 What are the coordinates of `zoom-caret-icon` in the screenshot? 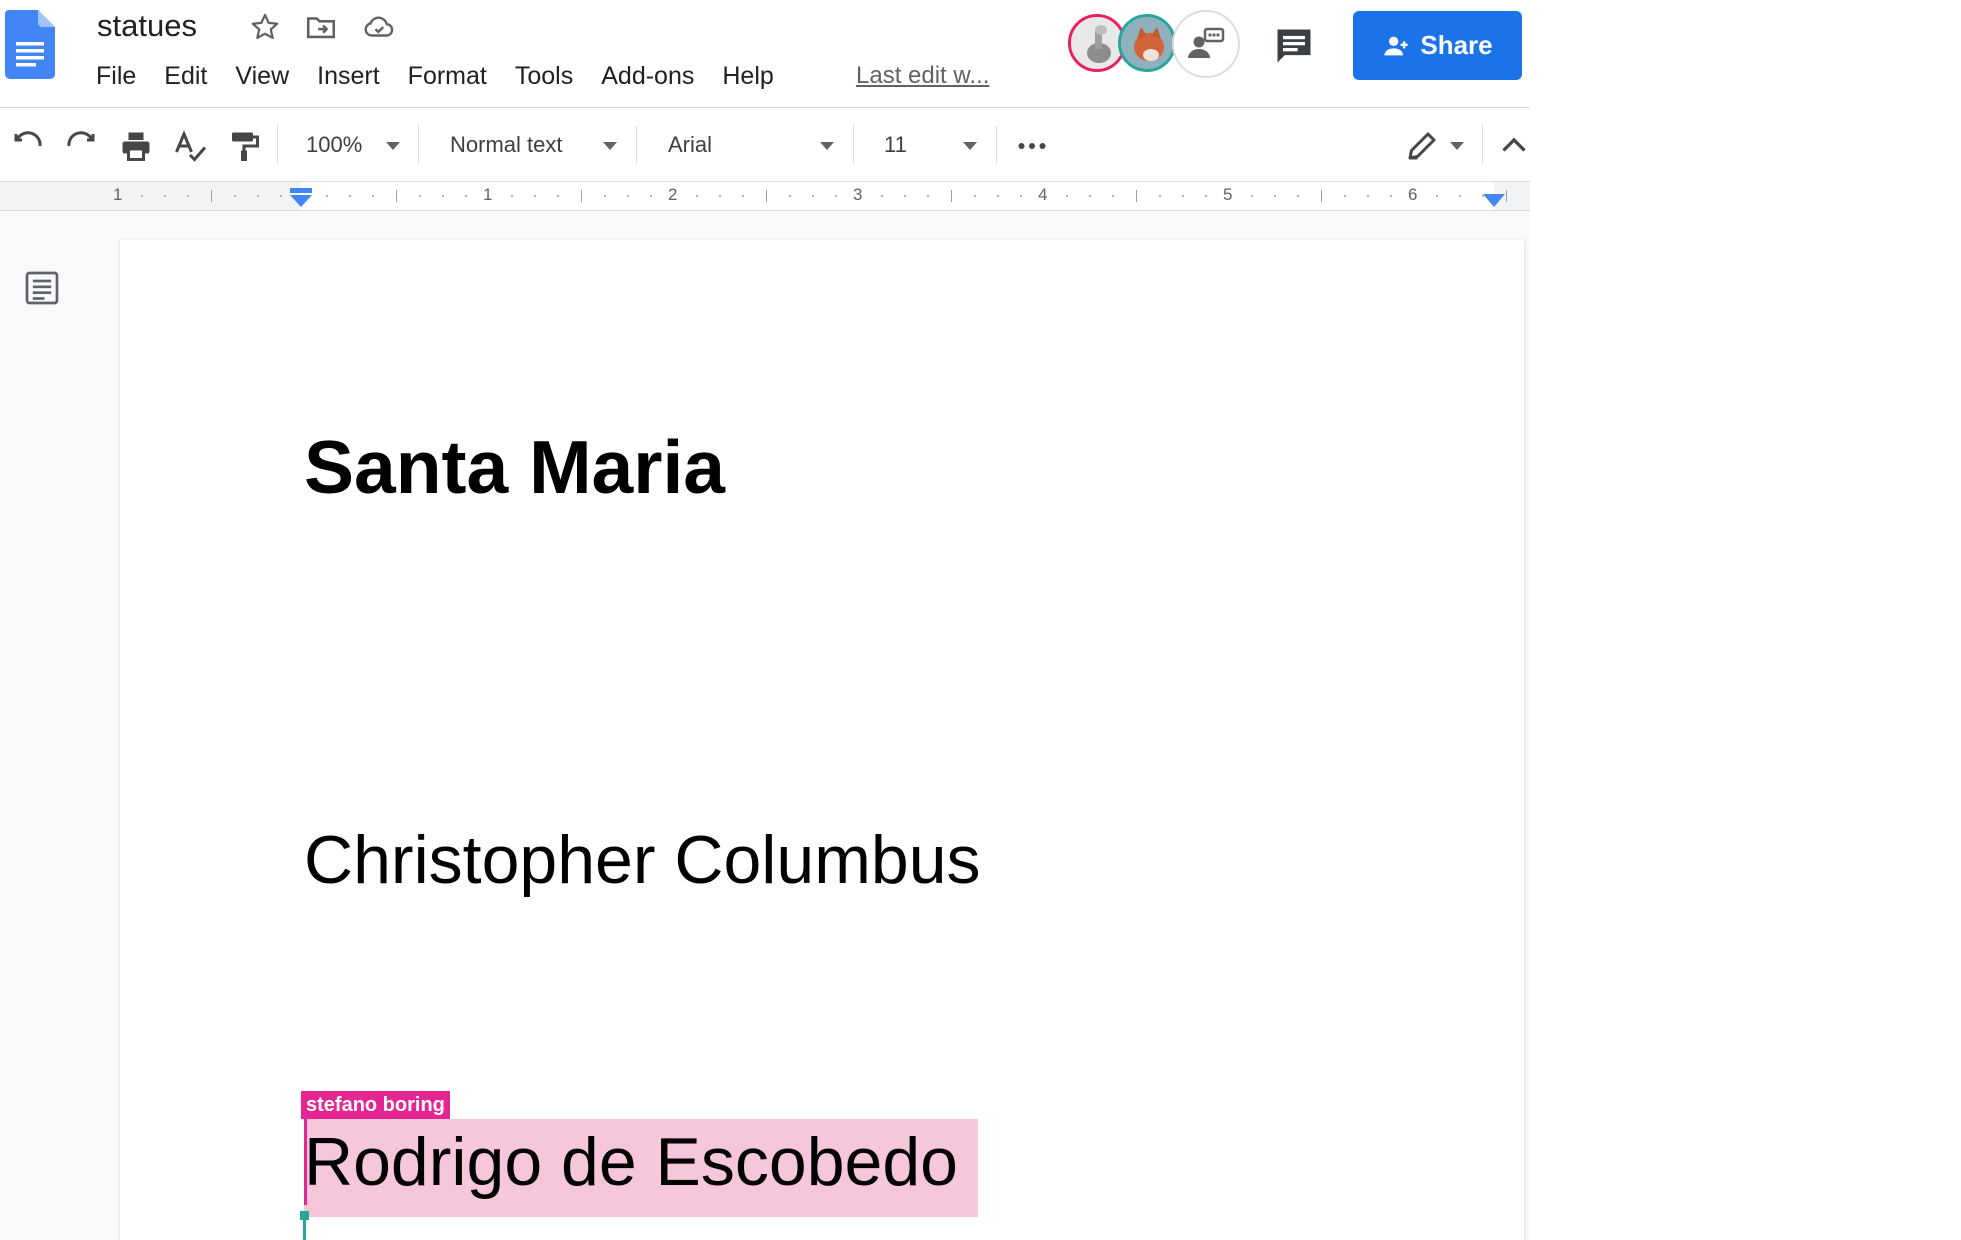 It's located at (393, 146).